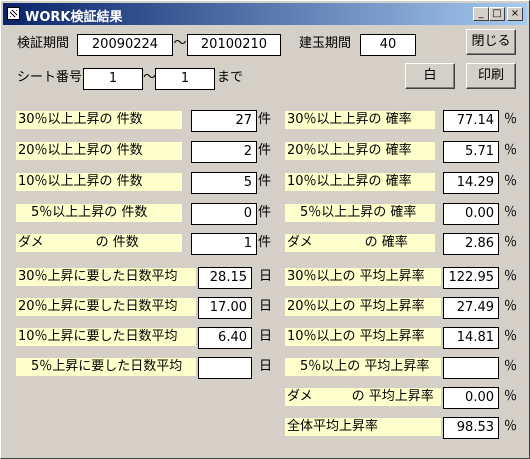  What do you see at coordinates (388, 45) in the screenshot?
I see `holding-period-field: 40` at bounding box center [388, 45].